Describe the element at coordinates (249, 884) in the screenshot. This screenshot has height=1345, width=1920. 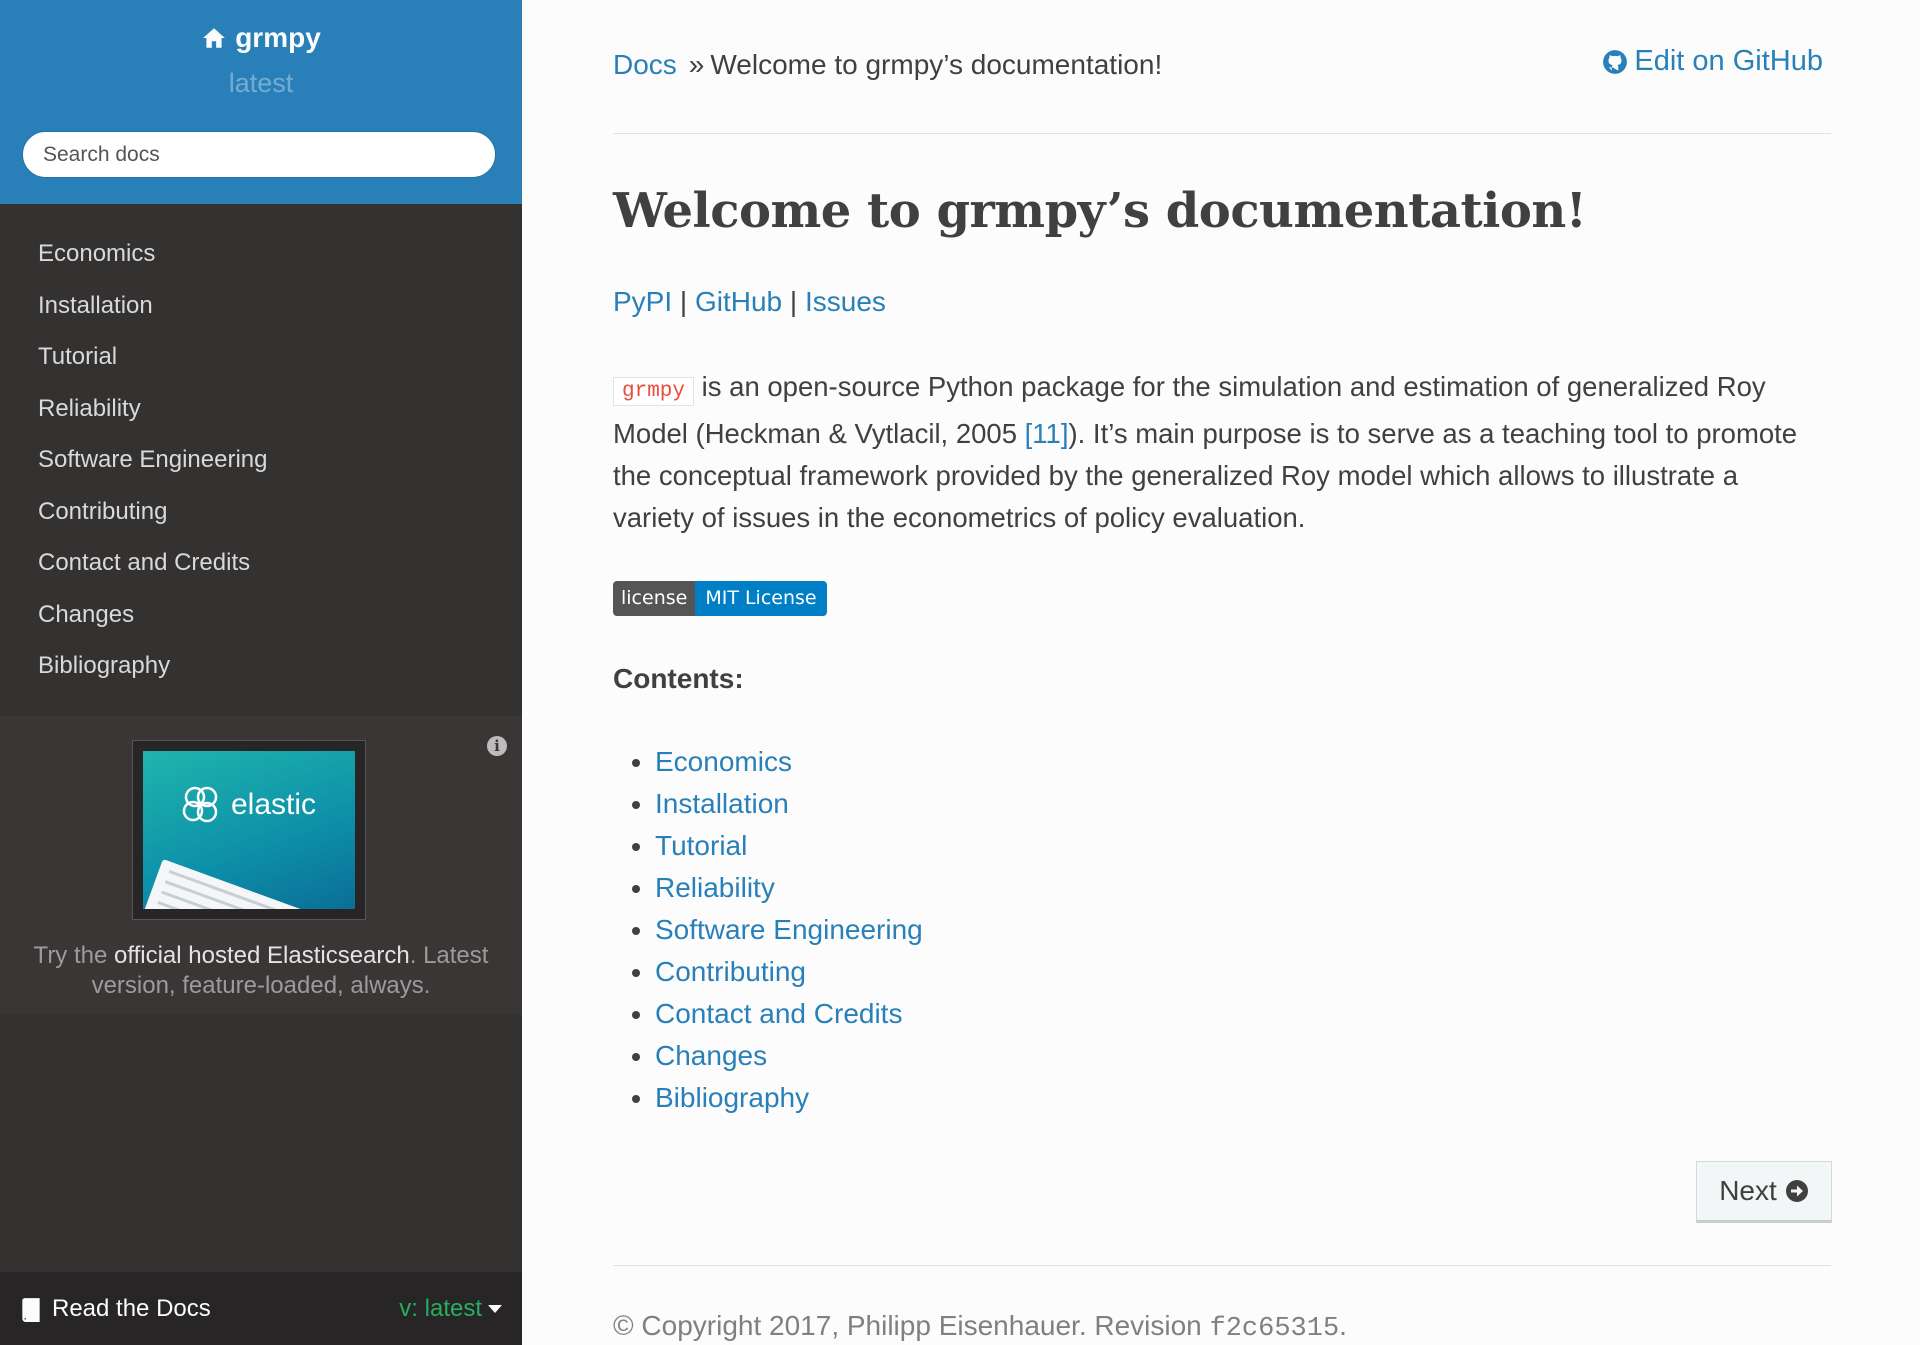
I see `ad-screenshot-graphic` at that location.